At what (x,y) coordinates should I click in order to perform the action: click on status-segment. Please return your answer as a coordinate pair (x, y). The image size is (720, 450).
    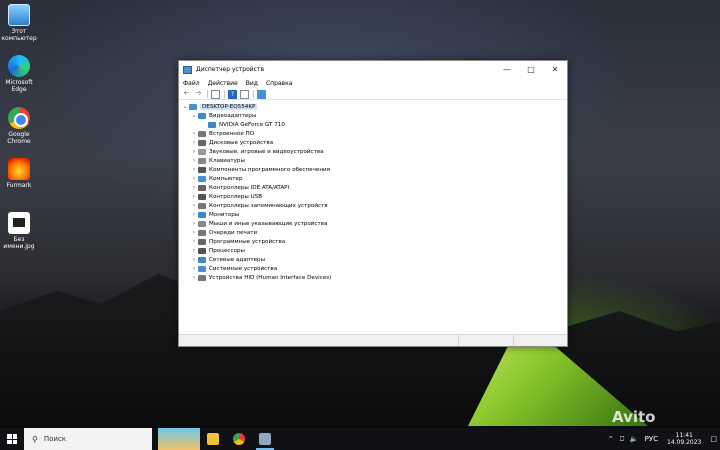
    Looking at the image, I should click on (319, 340).